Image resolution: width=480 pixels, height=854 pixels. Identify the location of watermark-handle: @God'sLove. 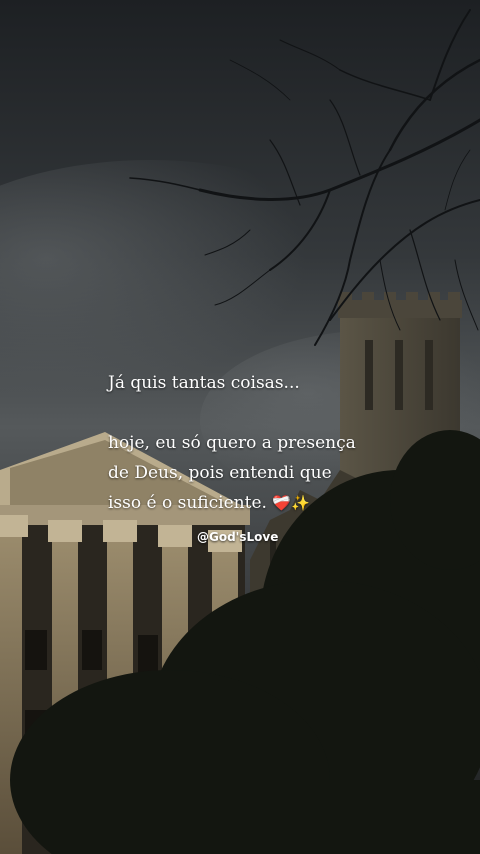
(238, 537).